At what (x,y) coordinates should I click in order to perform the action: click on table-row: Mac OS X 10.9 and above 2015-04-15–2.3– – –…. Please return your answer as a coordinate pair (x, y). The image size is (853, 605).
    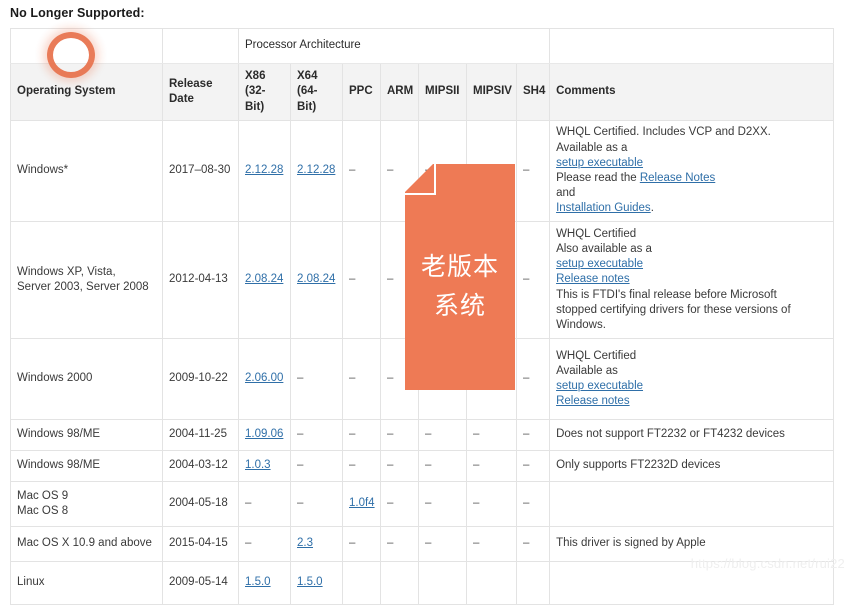
    Looking at the image, I should click on (422, 544).